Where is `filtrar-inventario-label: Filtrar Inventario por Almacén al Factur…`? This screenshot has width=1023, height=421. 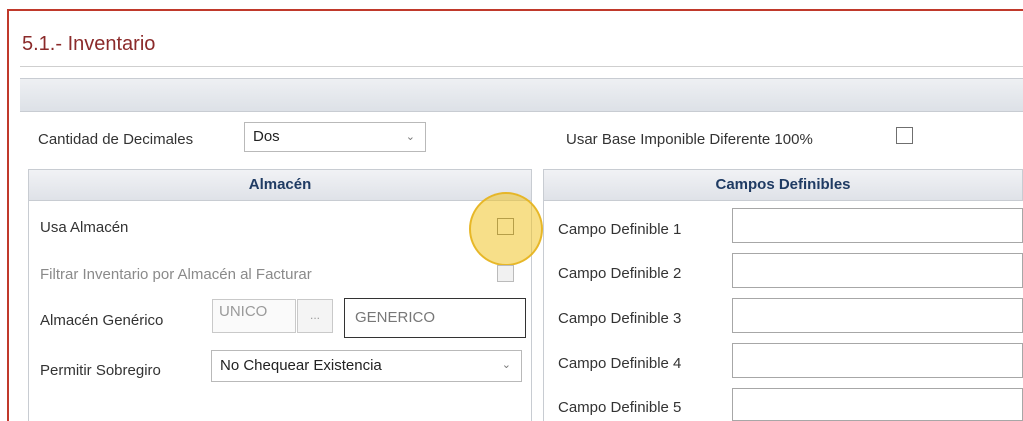
filtrar-inventario-label: Filtrar Inventario por Almacén al Factur… is located at coordinates (176, 274).